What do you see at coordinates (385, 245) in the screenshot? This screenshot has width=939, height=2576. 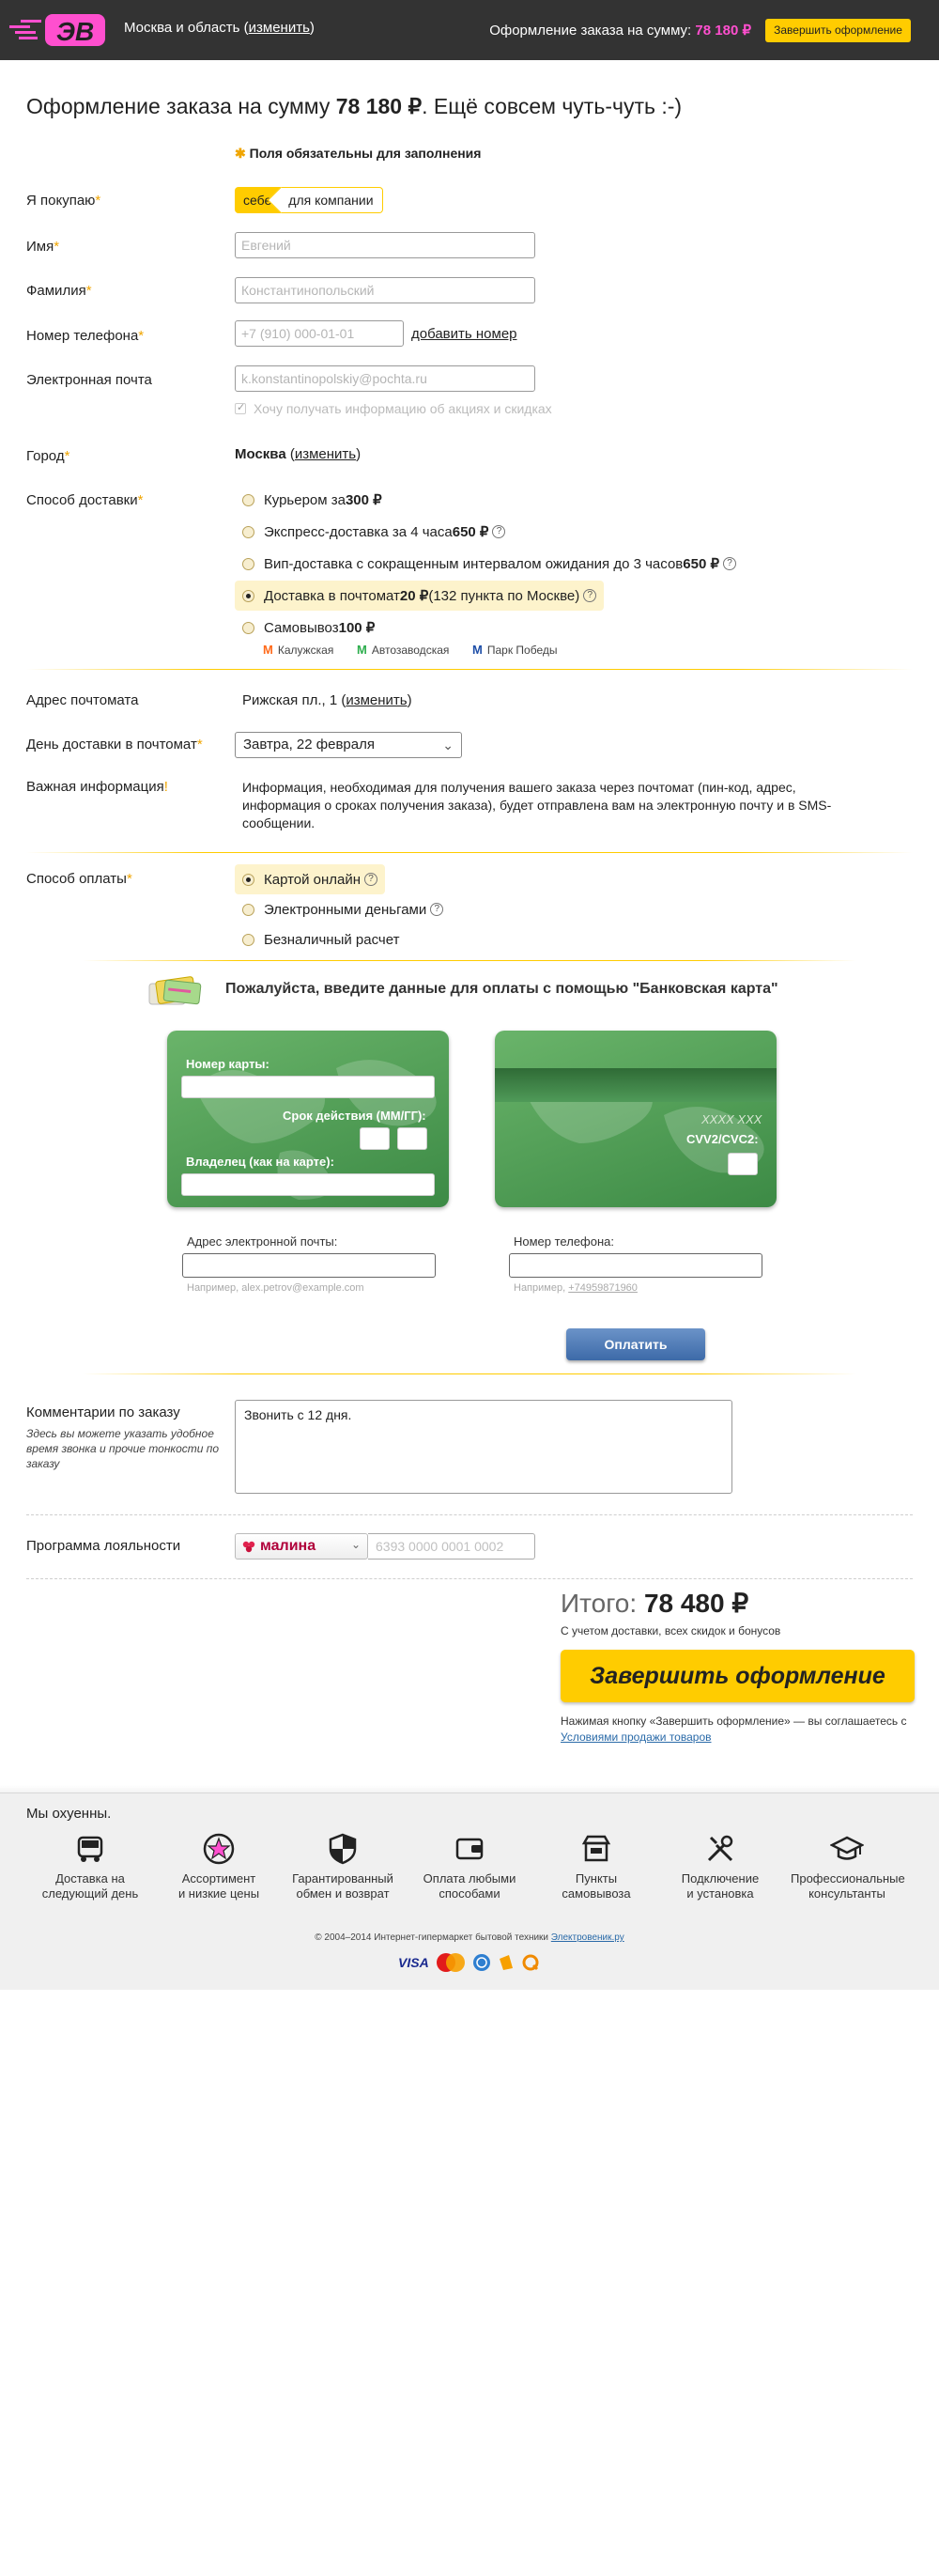 I see `name-input: Евгений` at bounding box center [385, 245].